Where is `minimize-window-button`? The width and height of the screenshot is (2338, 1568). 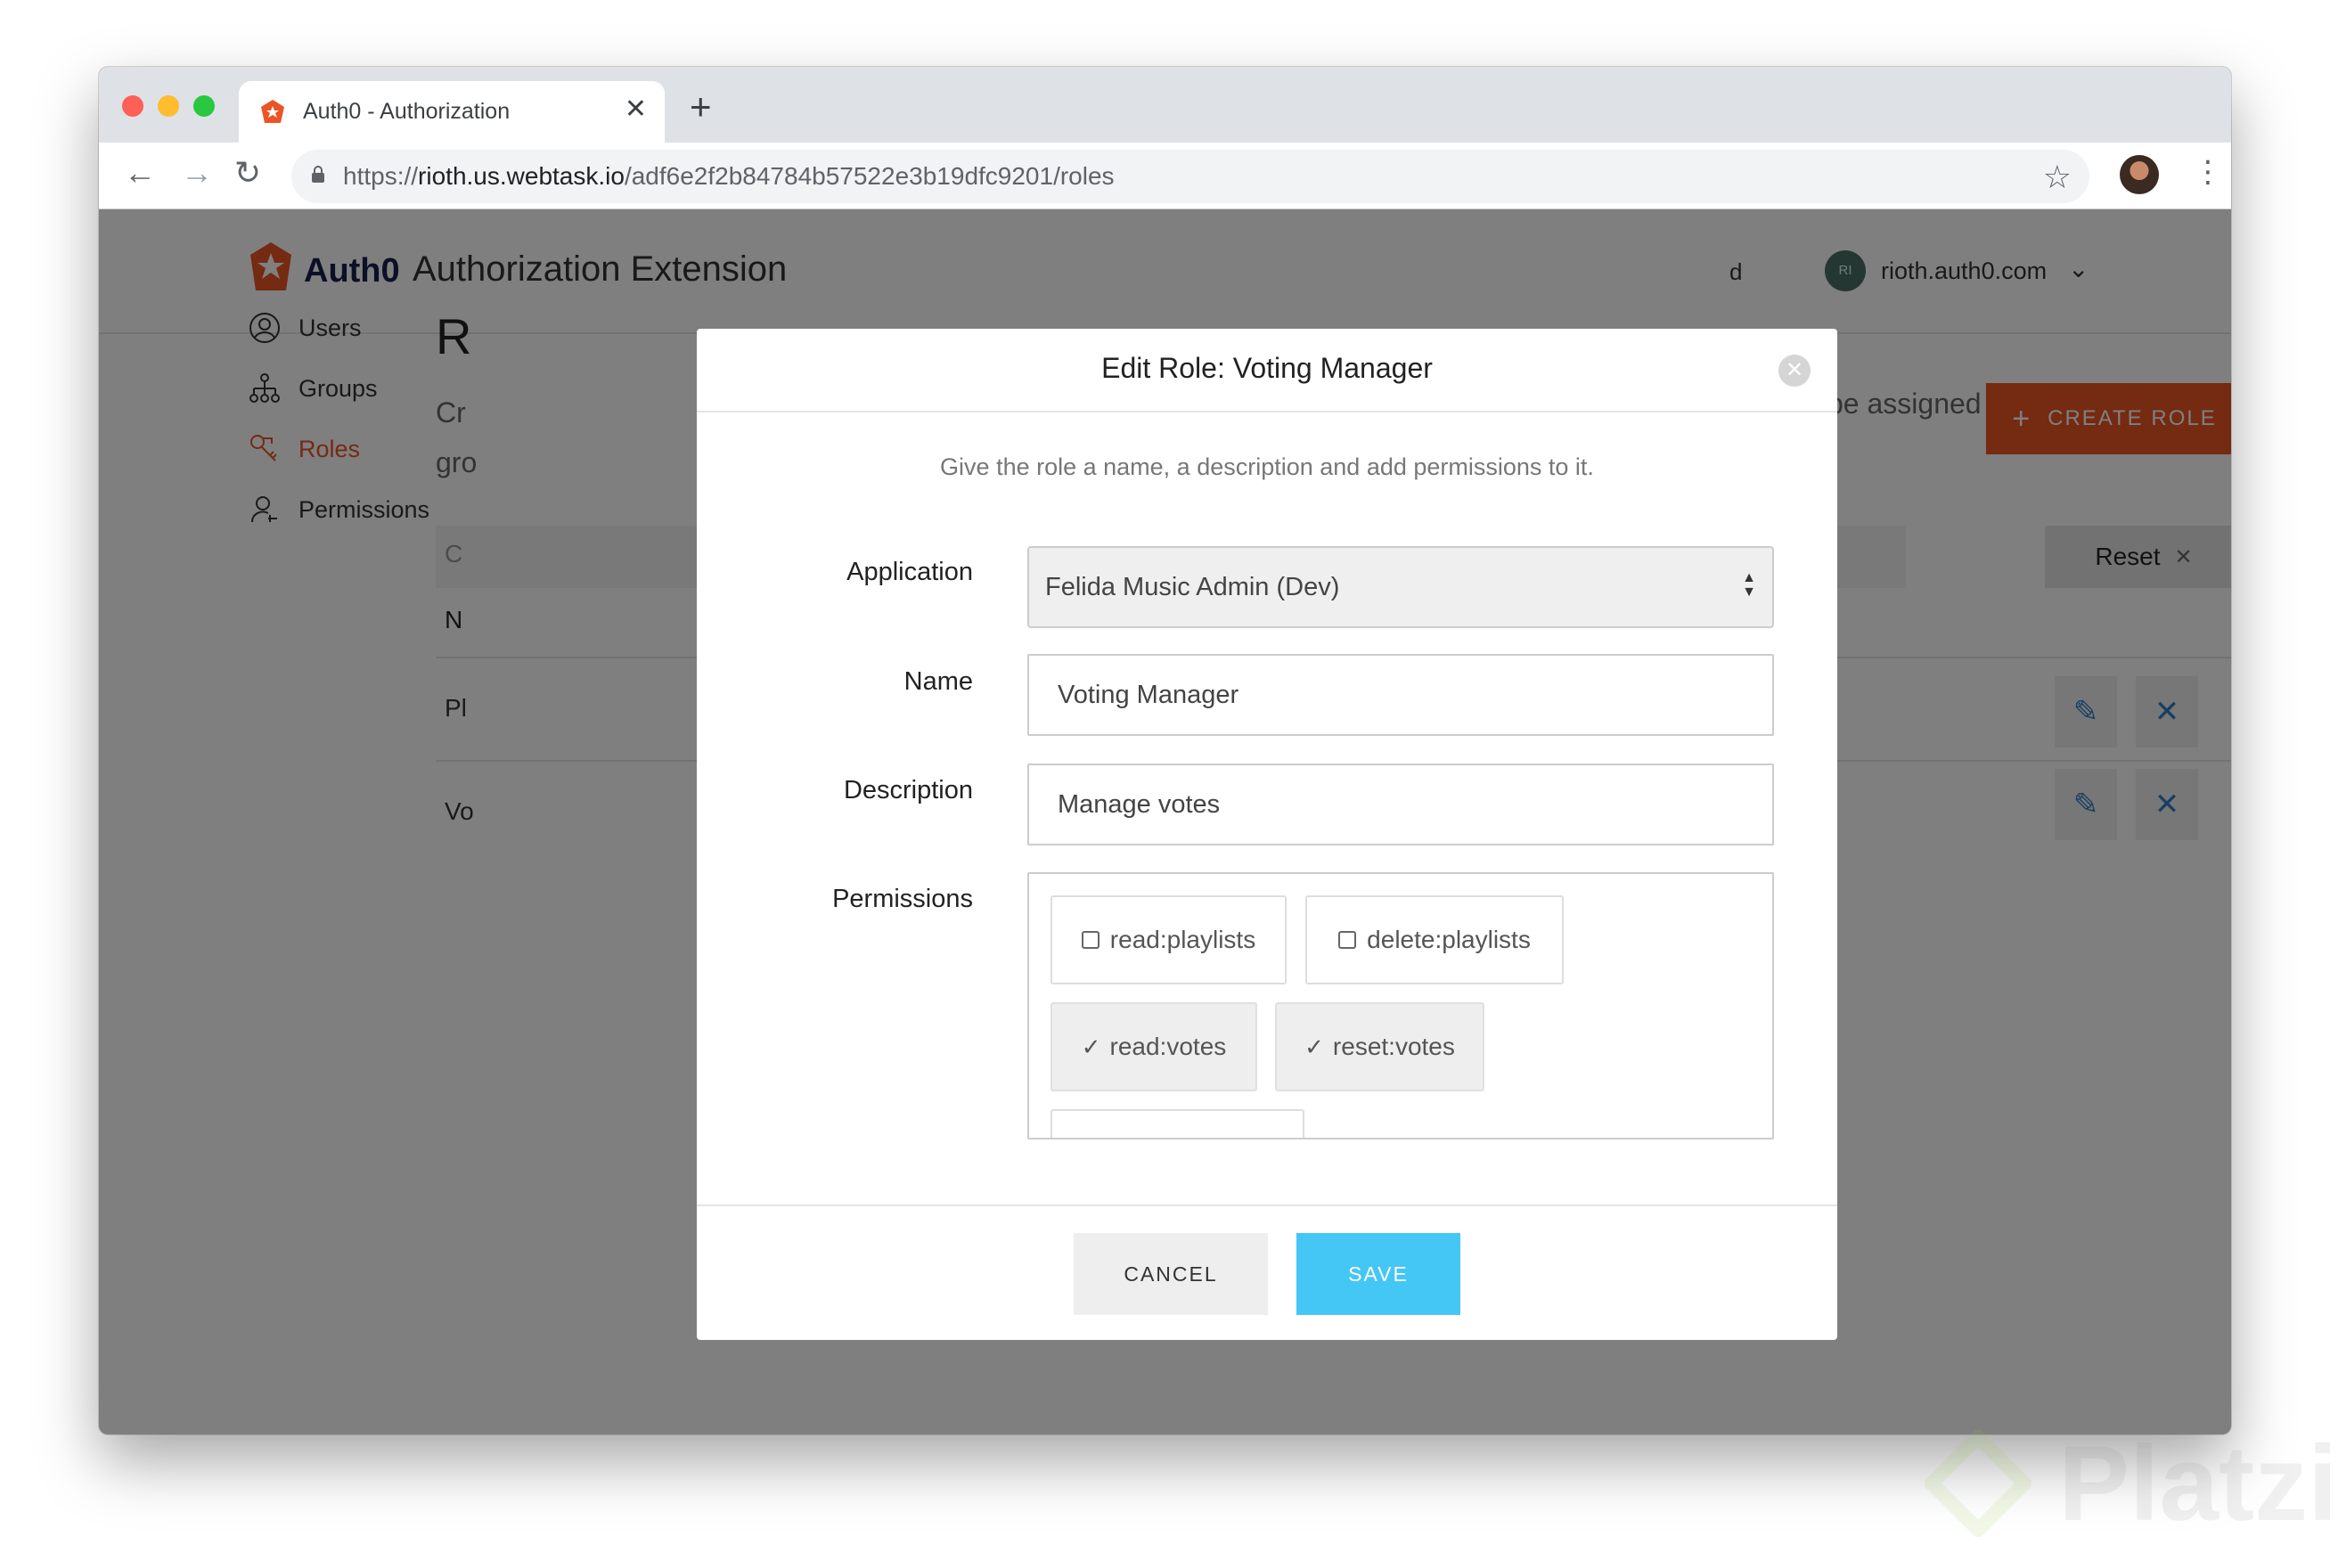 minimize-window-button is located at coordinates (168, 106).